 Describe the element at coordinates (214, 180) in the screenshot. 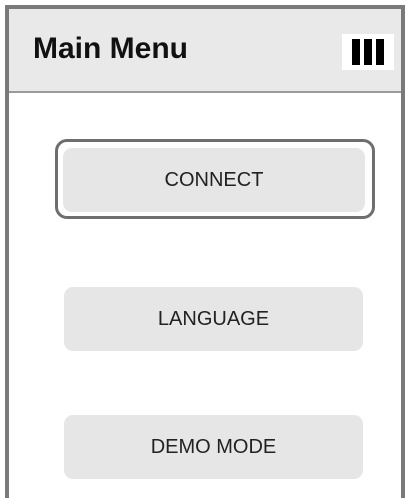

I see `connect-button: CONNECT` at that location.